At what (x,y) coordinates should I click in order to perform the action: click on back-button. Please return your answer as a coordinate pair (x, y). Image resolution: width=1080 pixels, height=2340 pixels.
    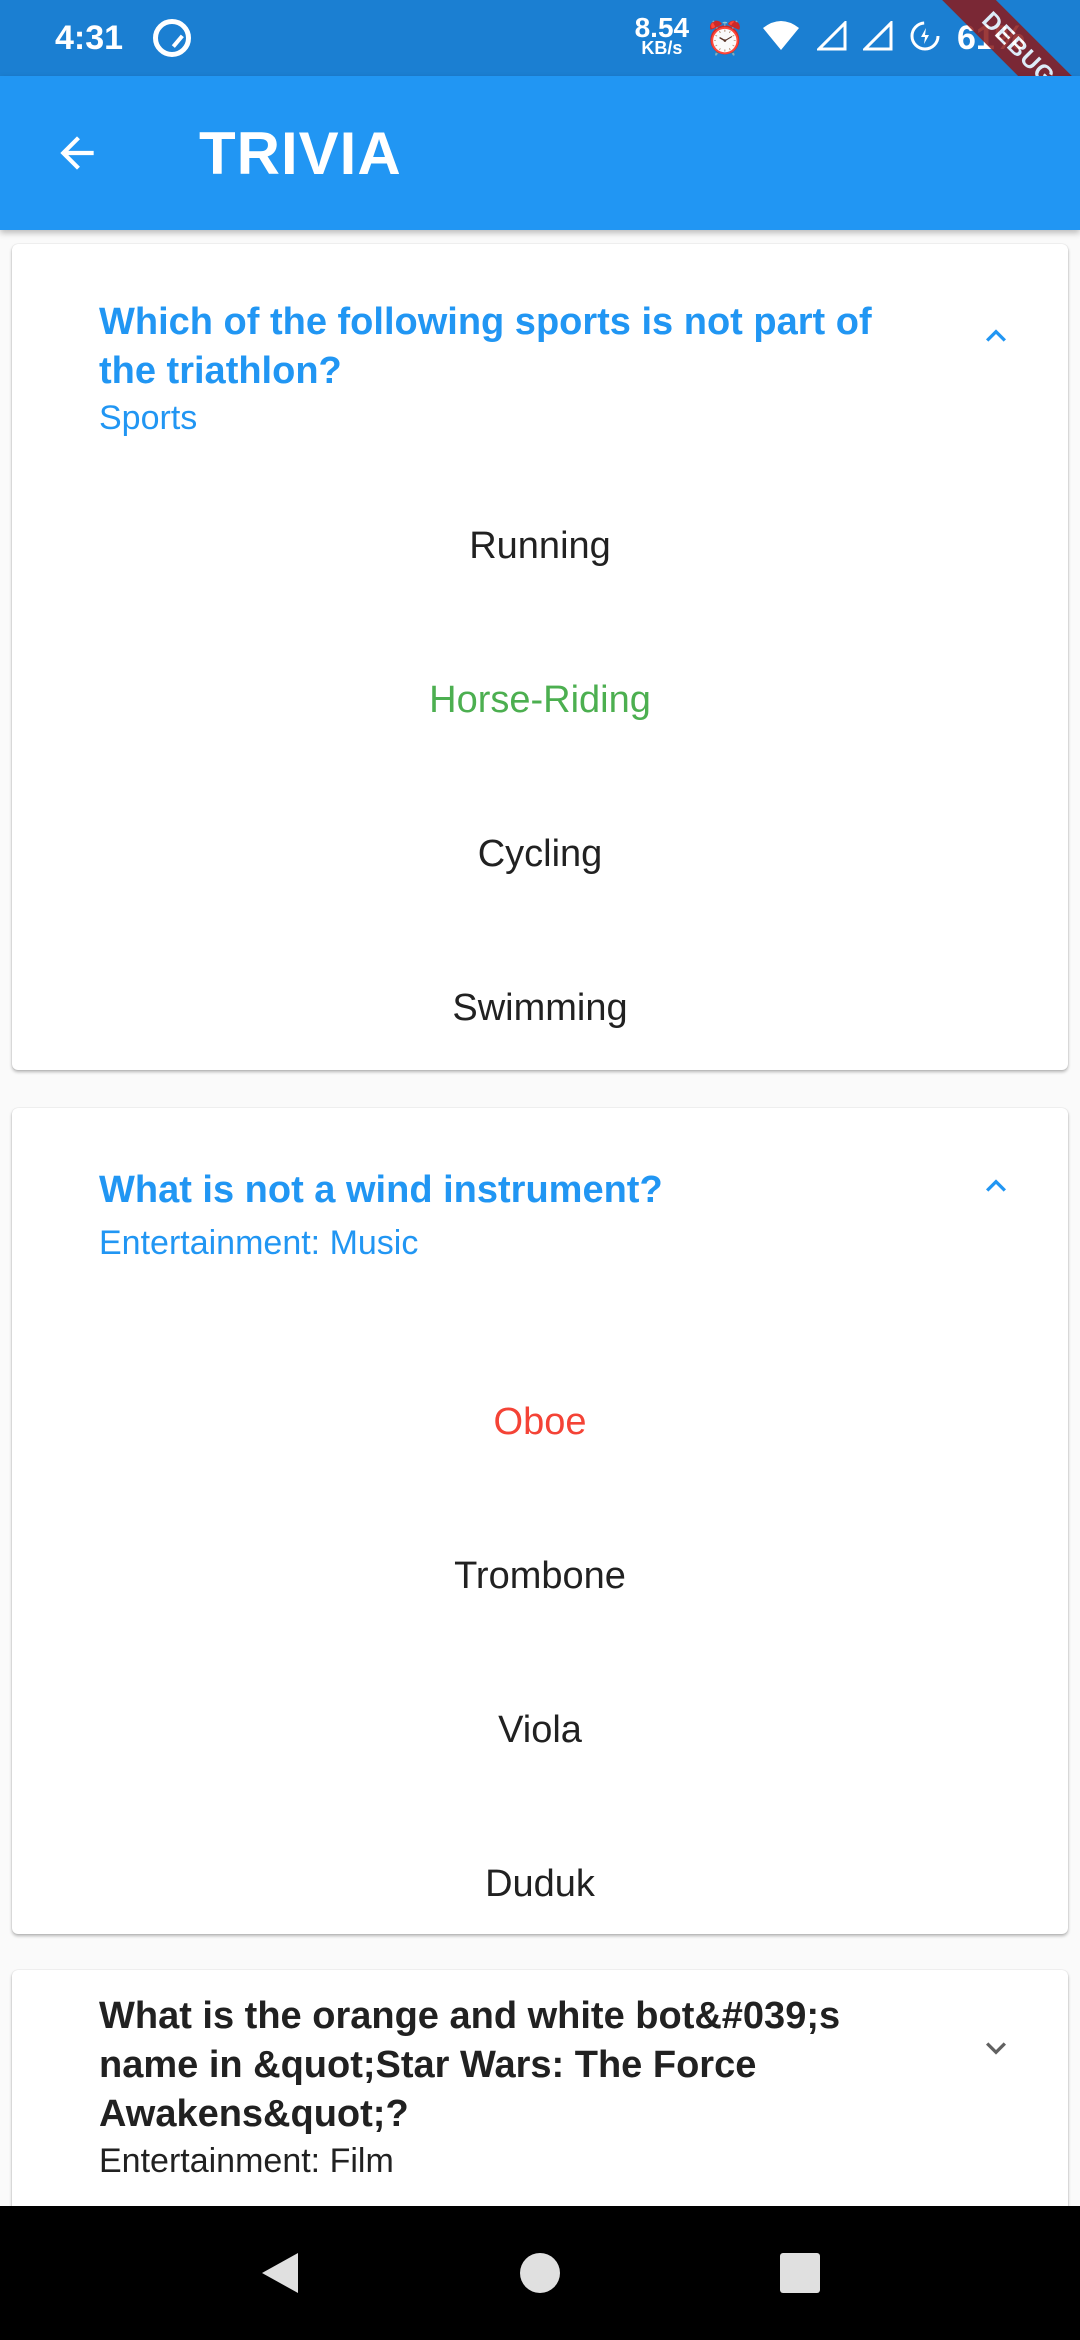
    Looking at the image, I should click on (77, 153).